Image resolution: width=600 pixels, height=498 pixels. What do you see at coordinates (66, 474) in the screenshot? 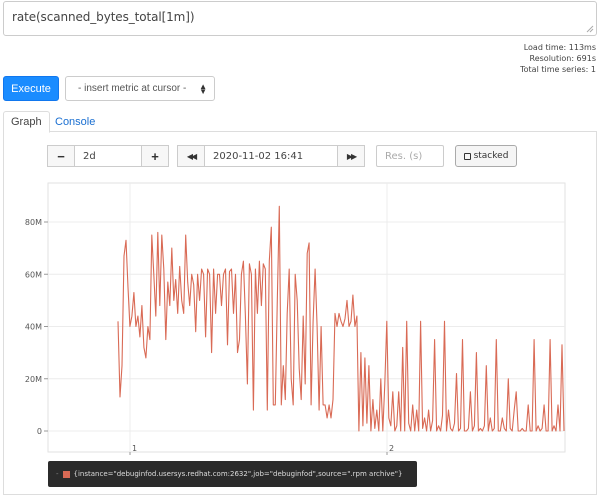
I see `legend-swatch` at bounding box center [66, 474].